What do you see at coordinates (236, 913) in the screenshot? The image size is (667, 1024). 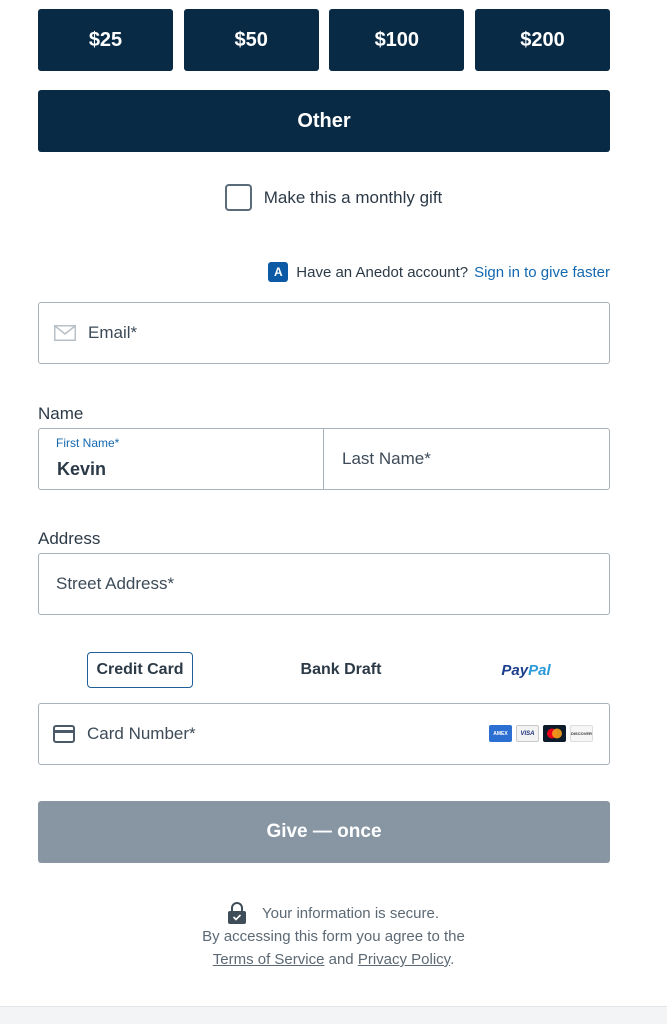 I see `lock-icon` at bounding box center [236, 913].